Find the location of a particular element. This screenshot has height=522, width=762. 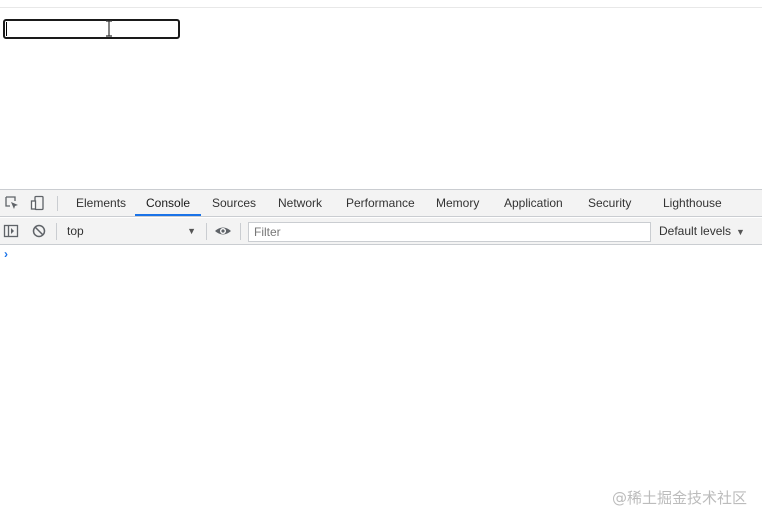

text-caret is located at coordinates (6, 29).